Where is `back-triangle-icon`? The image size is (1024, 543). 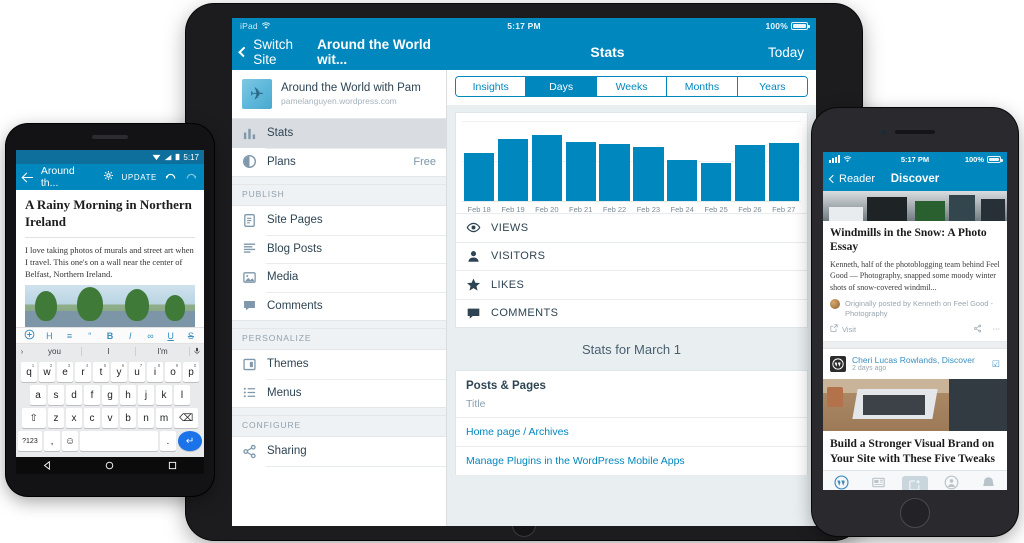
back-triangle-icon is located at coordinates (47, 465).